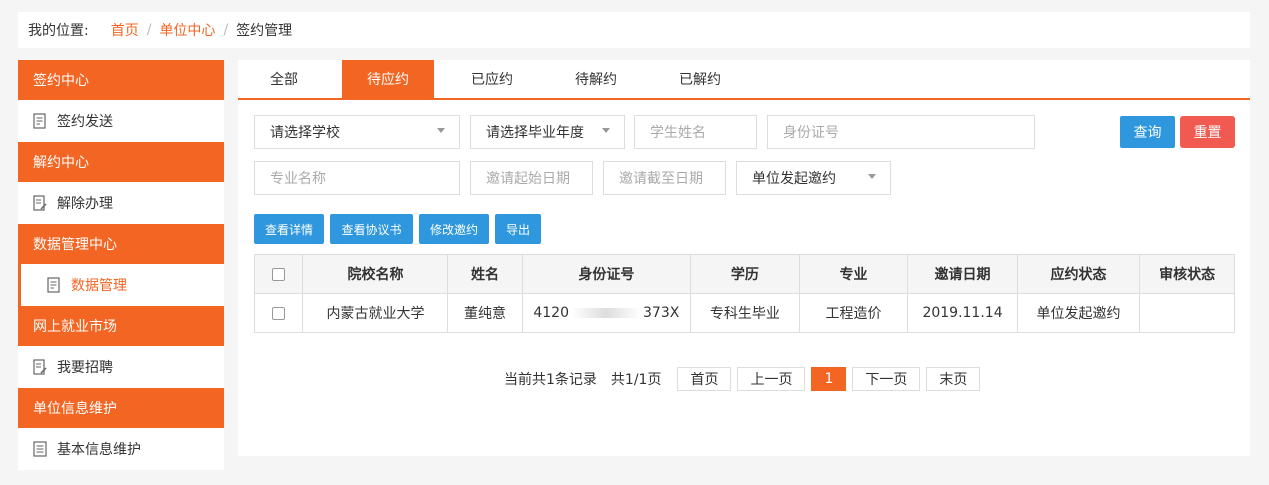 This screenshot has width=1269, height=485. What do you see at coordinates (357, 132) in the screenshot?
I see `school-select: 请选择学校` at bounding box center [357, 132].